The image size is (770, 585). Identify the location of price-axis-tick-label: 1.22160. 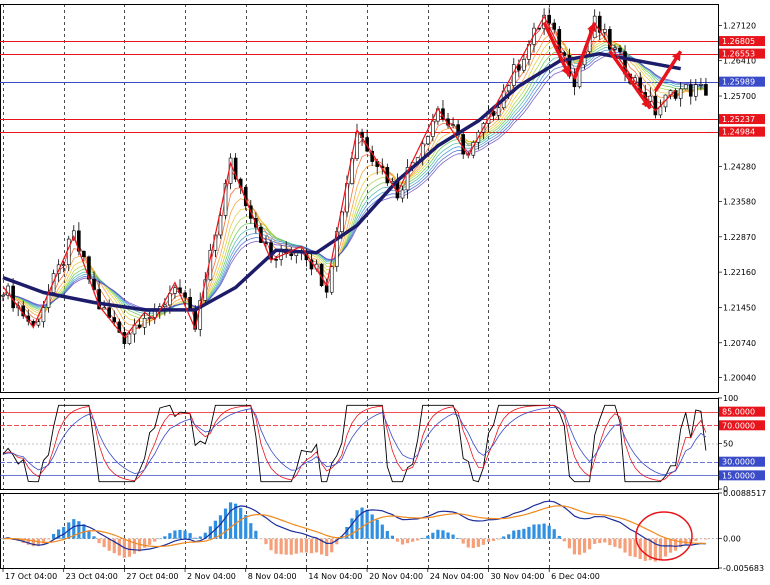
(739, 272).